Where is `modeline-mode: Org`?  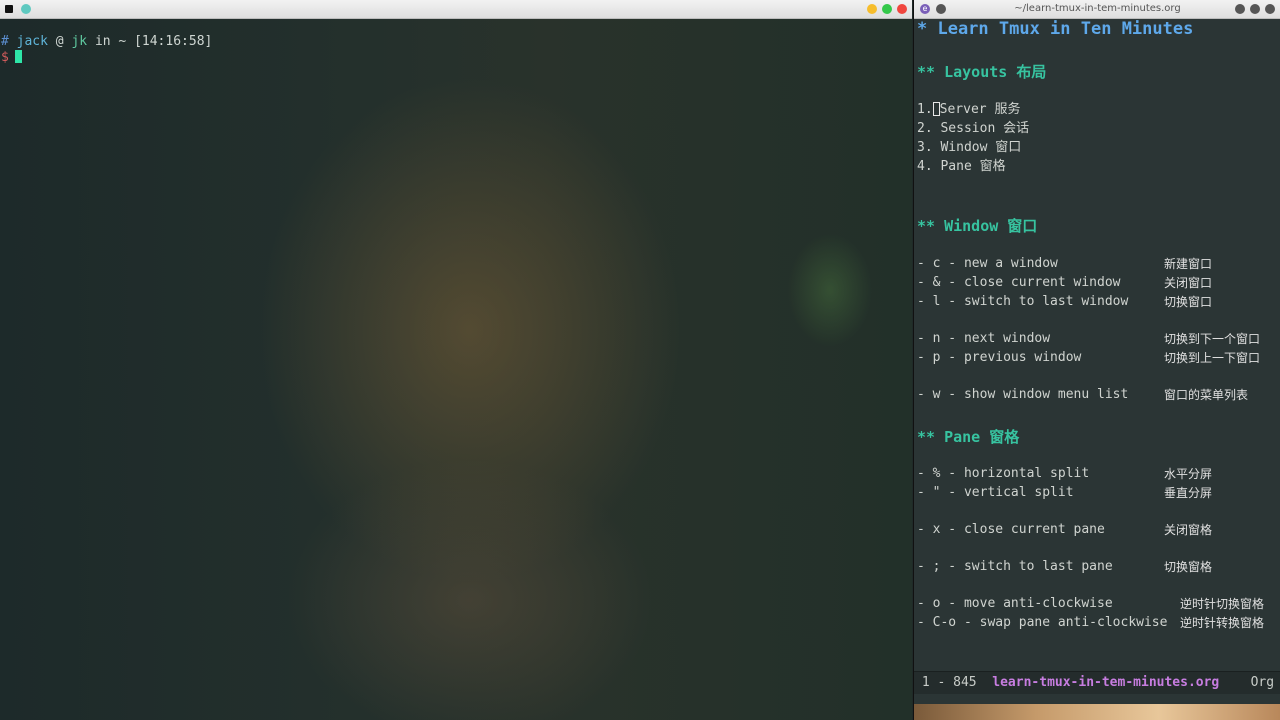 modeline-mode: Org is located at coordinates (1262, 682).